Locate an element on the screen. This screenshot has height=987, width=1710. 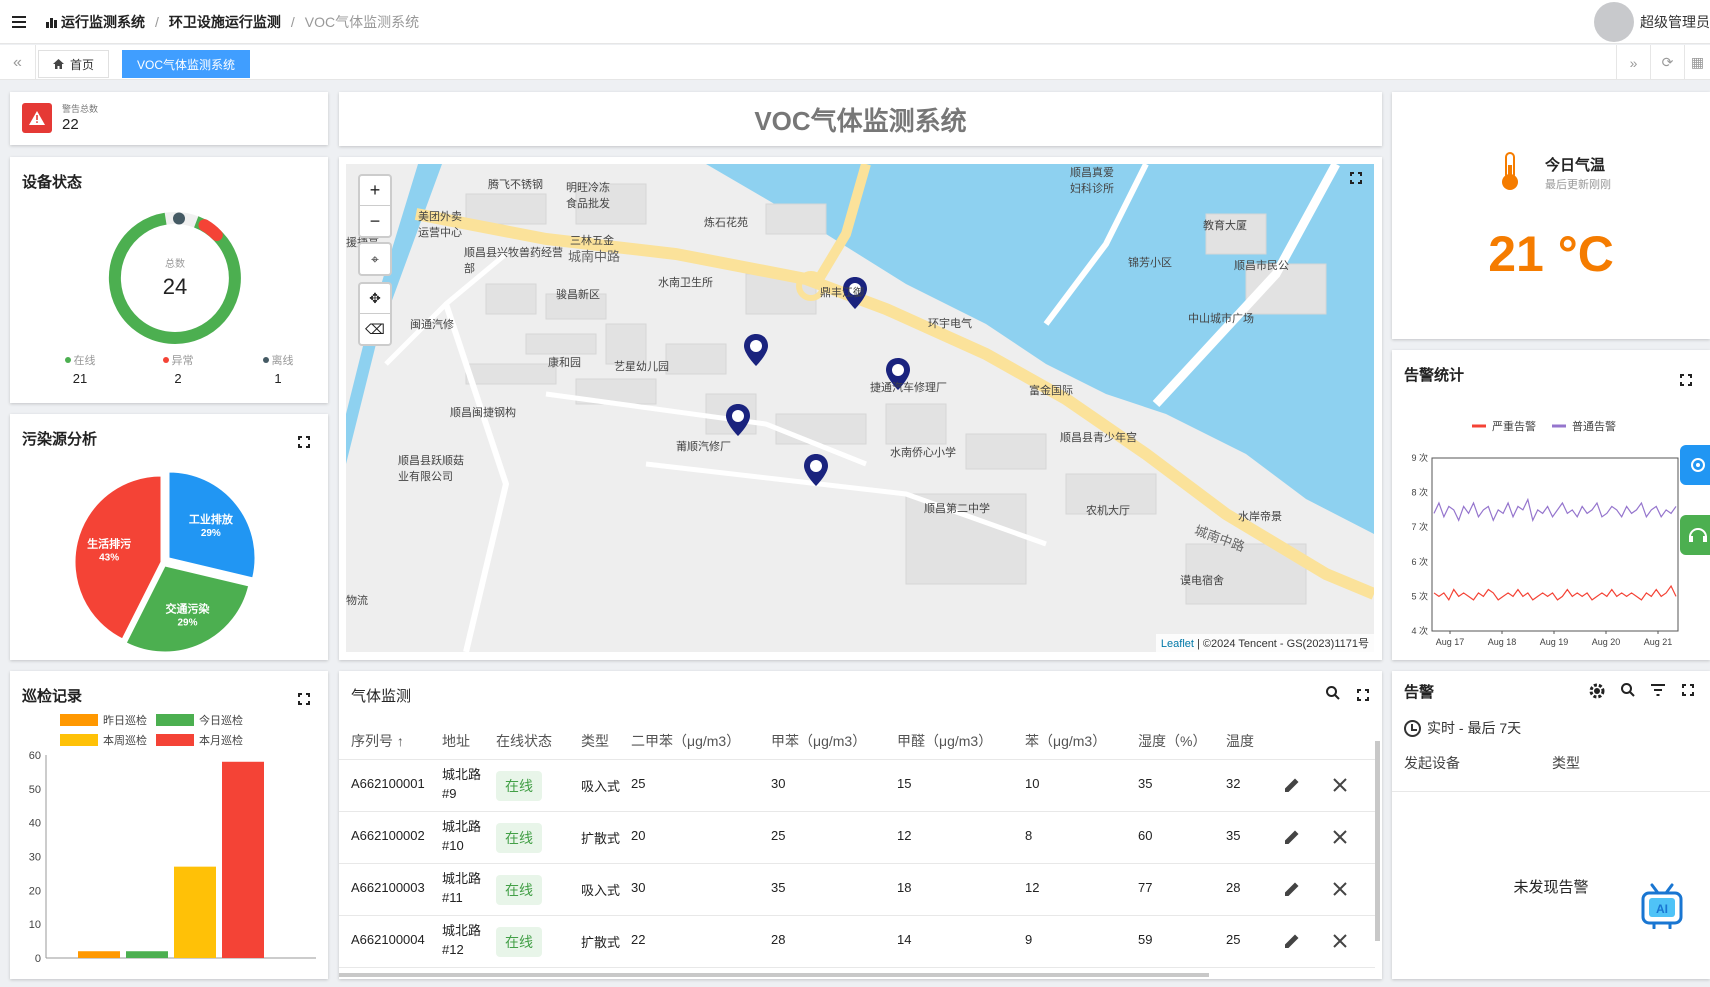
leaflet-link: Leaflet is located at coordinates (1177, 644).